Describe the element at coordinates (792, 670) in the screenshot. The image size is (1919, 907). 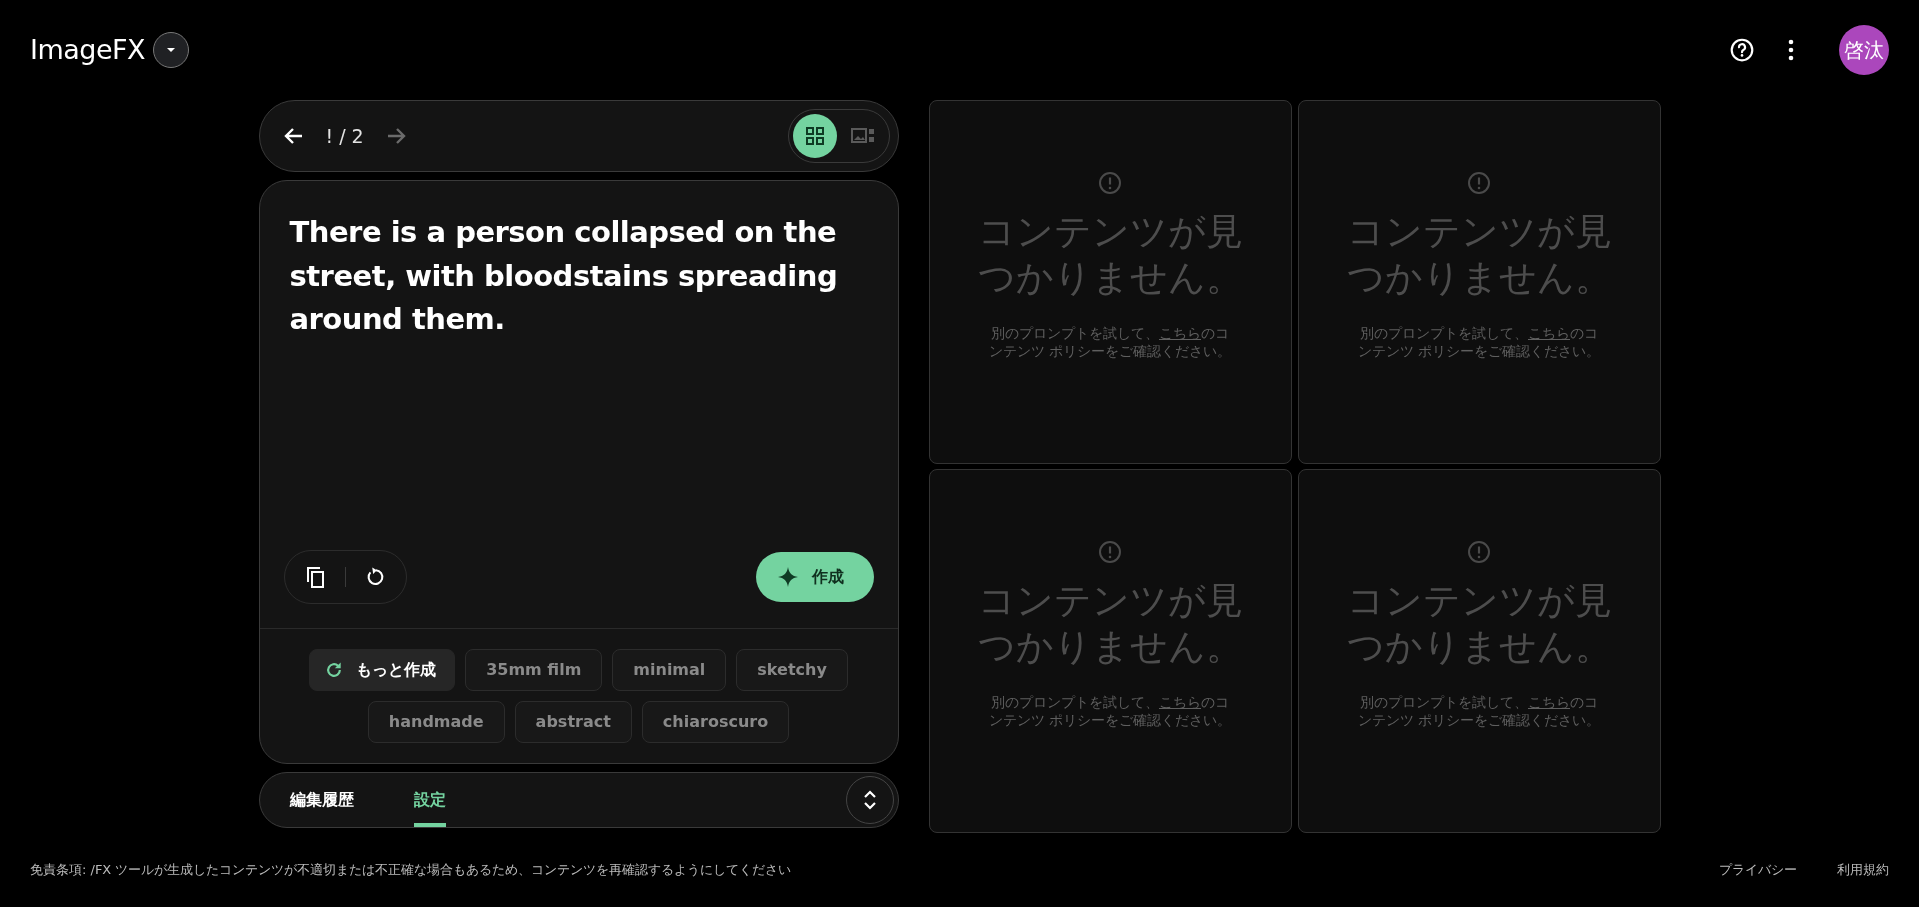
I see `style-chip: sketchy` at that location.